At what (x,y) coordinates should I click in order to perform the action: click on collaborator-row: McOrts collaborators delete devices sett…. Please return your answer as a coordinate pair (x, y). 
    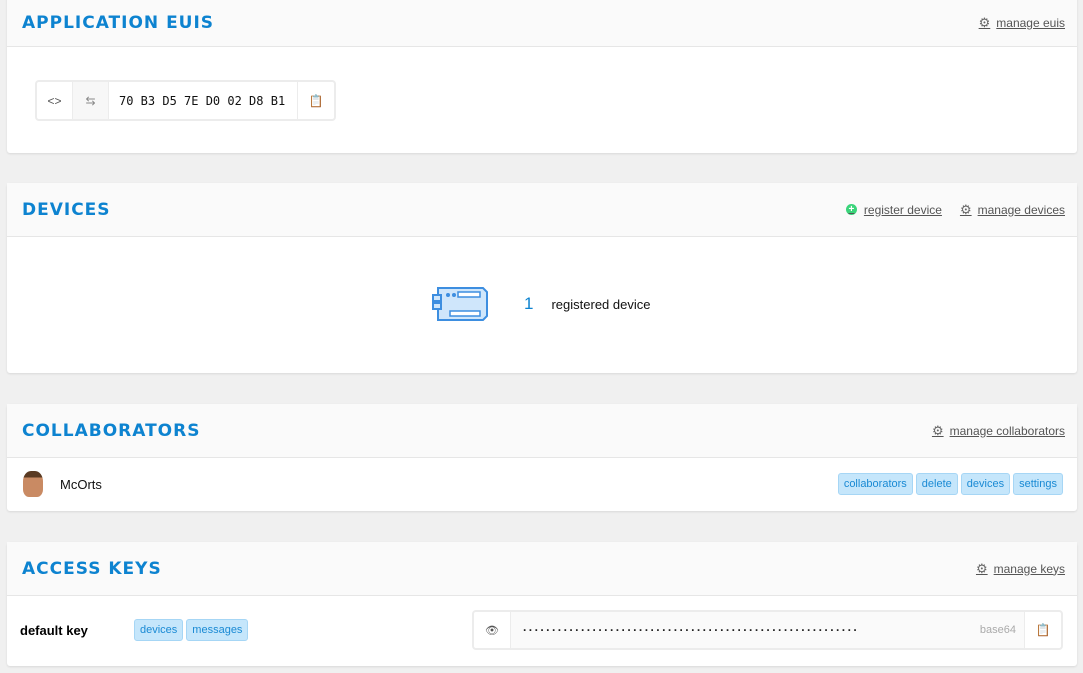
    Looking at the image, I should click on (542, 484).